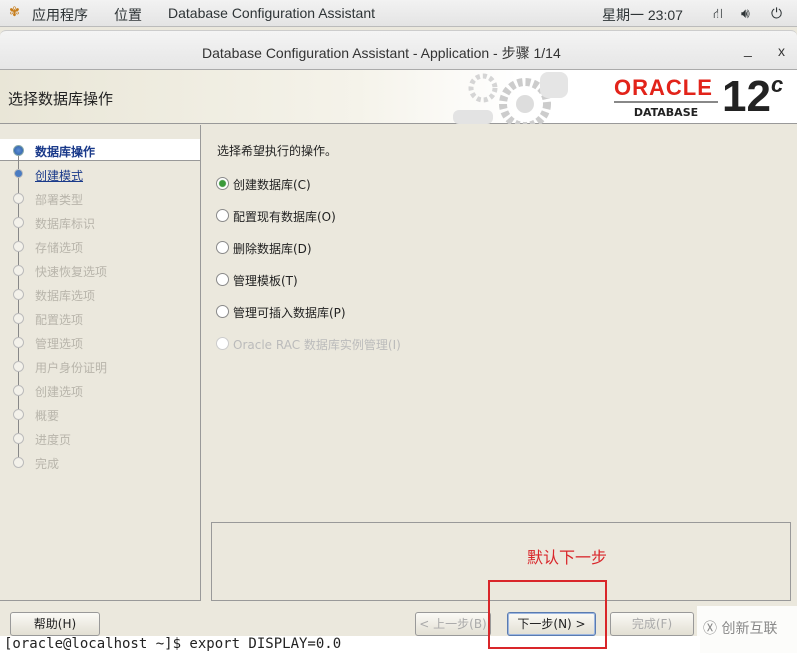 The height and width of the screenshot is (653, 797). I want to click on step-item: 进度页, so click(53, 440).